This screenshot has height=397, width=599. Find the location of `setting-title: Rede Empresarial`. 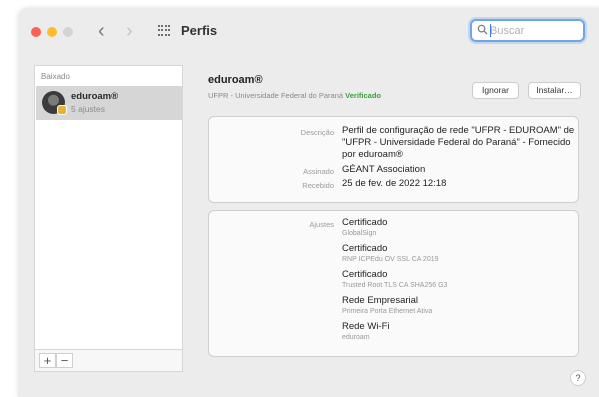

setting-title: Rede Empresarial is located at coordinates (380, 300).